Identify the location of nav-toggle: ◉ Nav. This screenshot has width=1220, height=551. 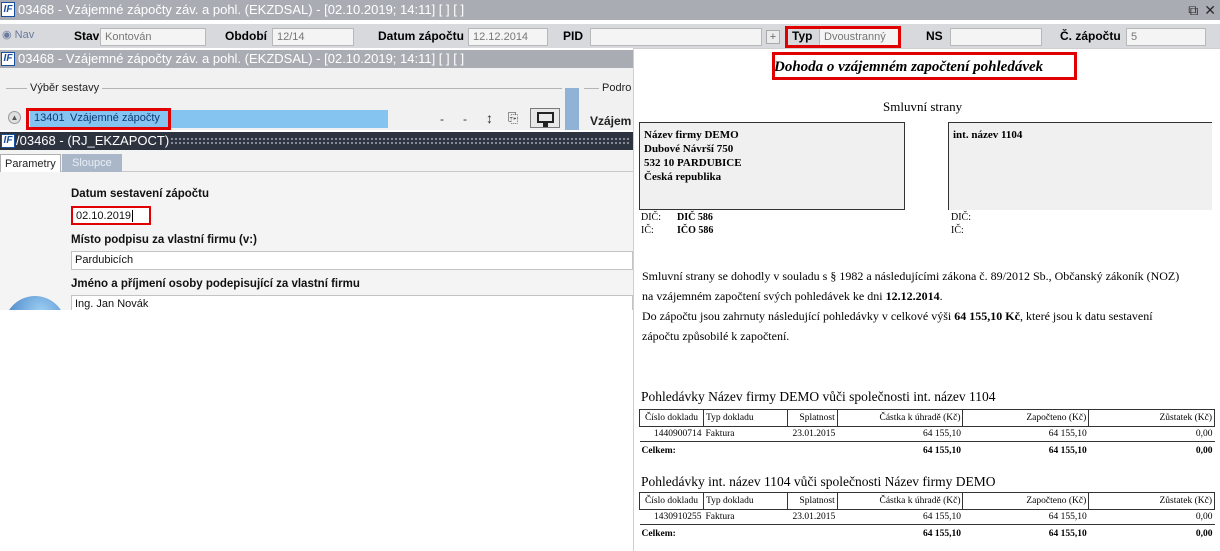
(18, 34).